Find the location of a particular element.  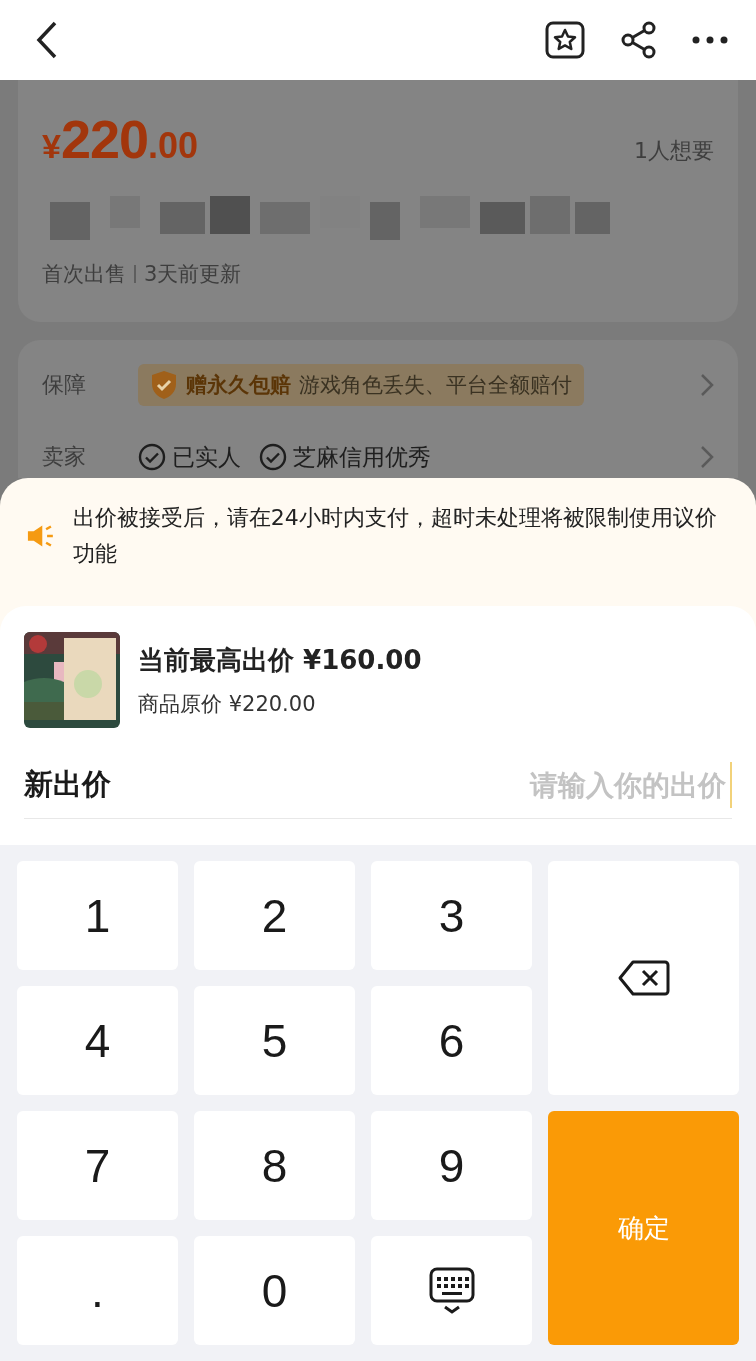

more-icon is located at coordinates (710, 40).